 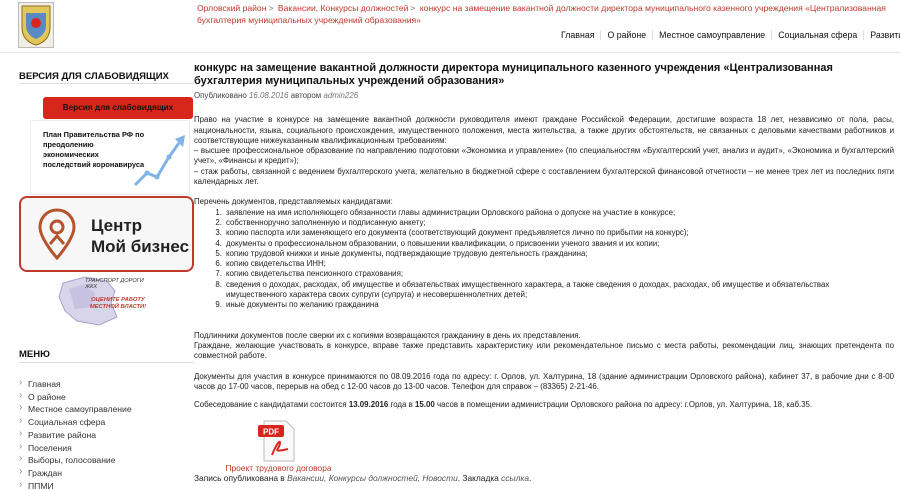 I want to click on my-business-line1: Центр, so click(x=117, y=225).